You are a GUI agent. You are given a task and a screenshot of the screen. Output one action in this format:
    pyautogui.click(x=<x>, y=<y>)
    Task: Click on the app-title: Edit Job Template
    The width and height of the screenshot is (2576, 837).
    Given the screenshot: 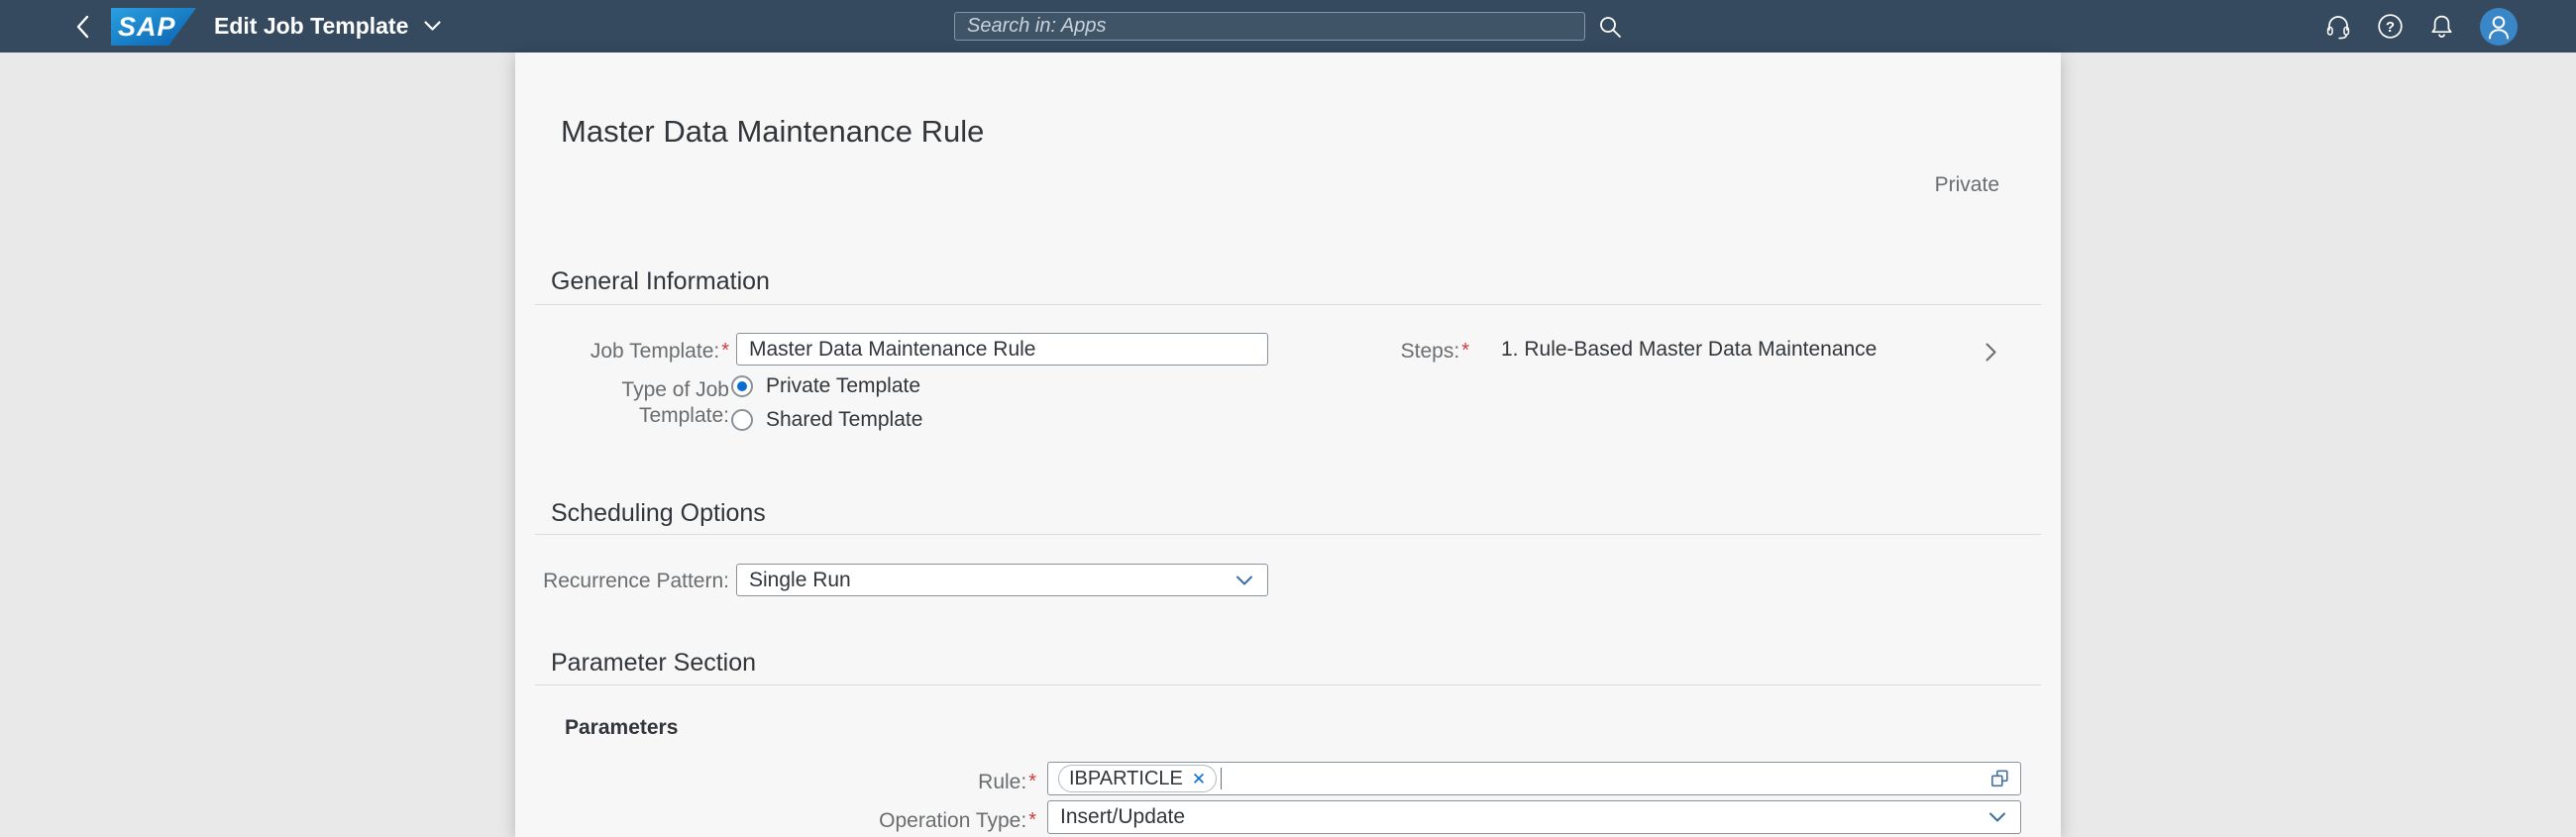 What is the action you would take?
    pyautogui.click(x=311, y=26)
    